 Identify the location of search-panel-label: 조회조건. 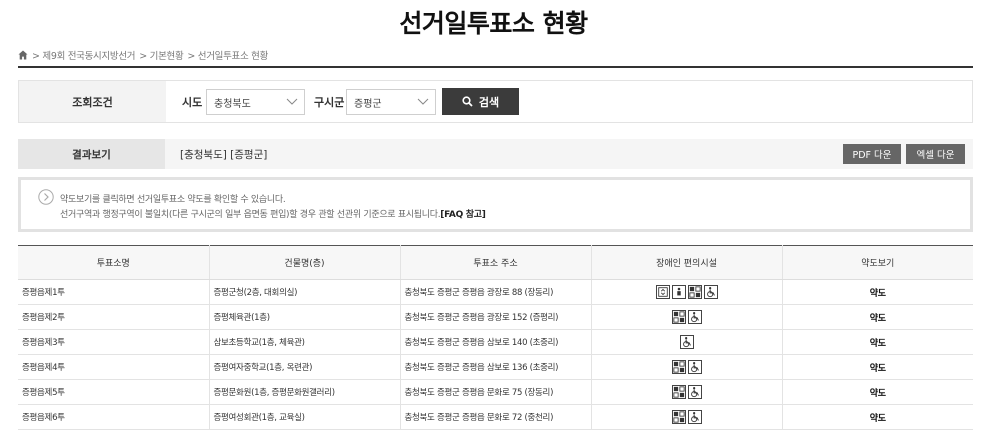
(92, 101).